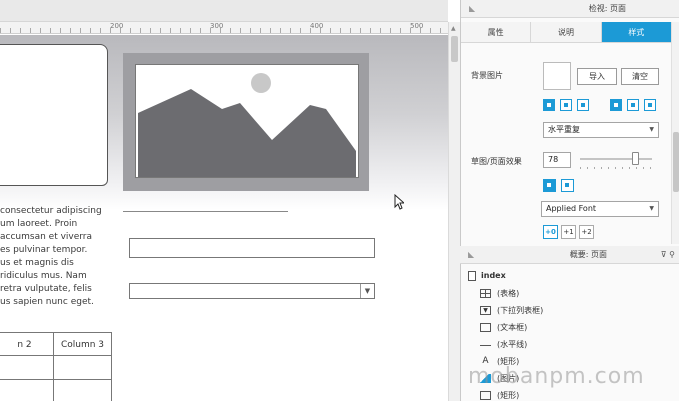 This screenshot has height=401, width=679. Describe the element at coordinates (400, 202) in the screenshot. I see `mouse-cursor-icon` at that location.